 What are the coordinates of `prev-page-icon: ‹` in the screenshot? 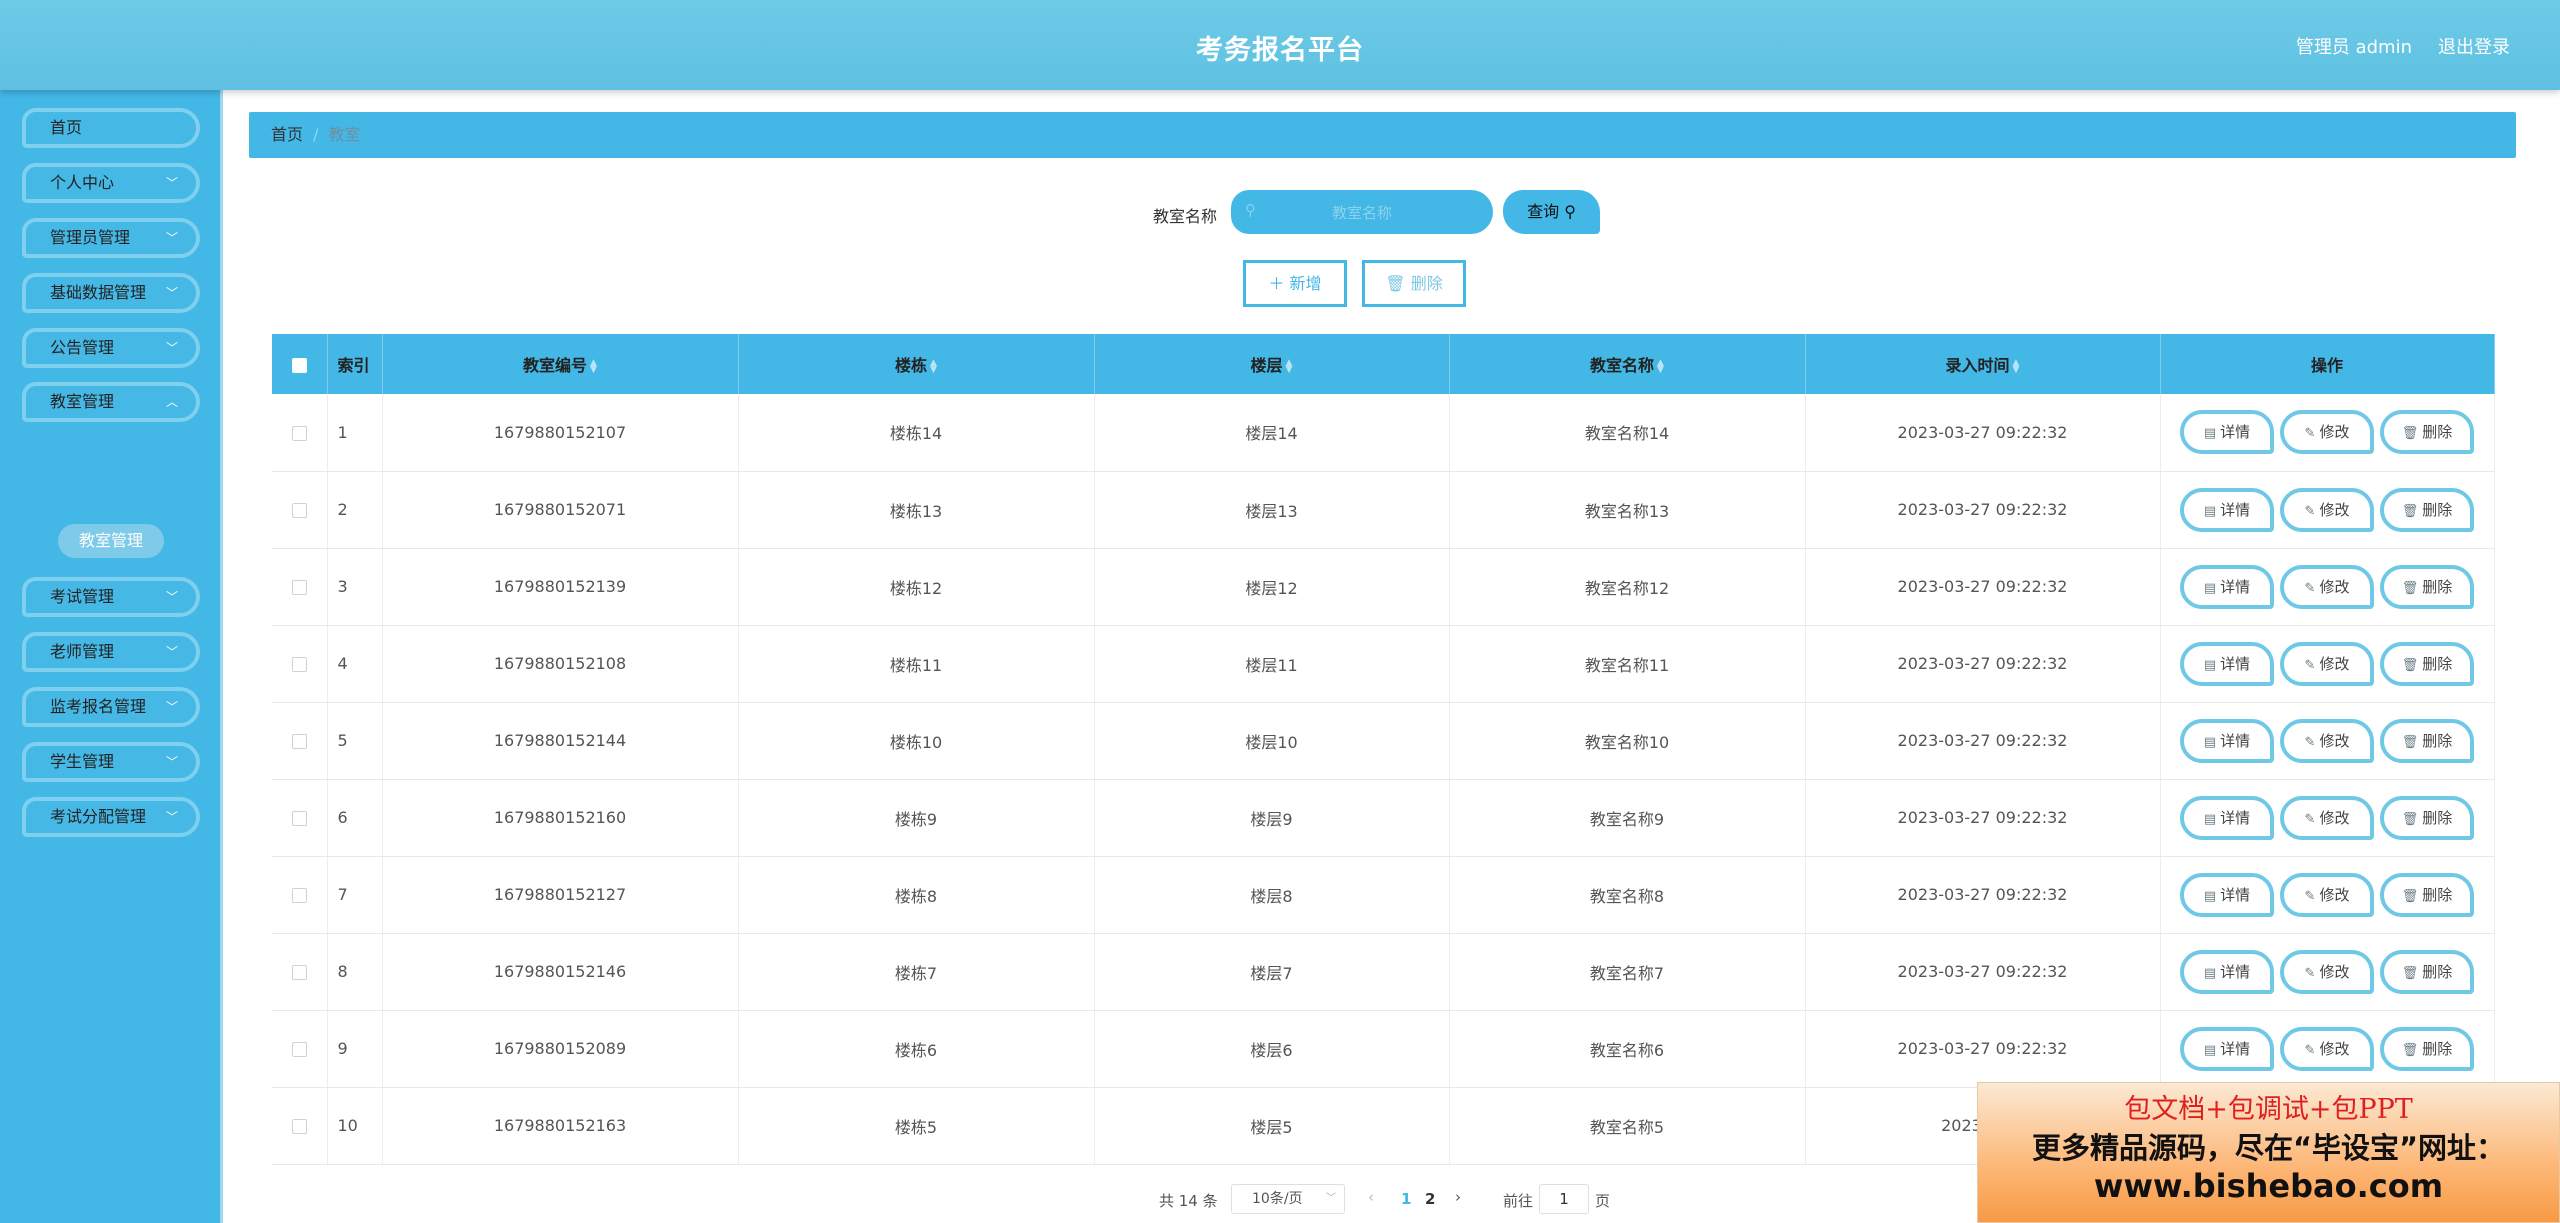 It's located at (1371, 1197).